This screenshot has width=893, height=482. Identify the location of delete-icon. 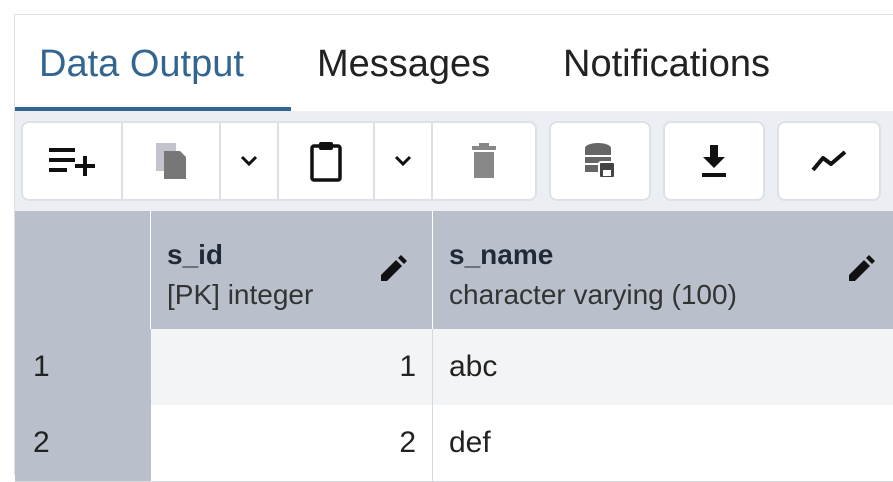
(484, 161).